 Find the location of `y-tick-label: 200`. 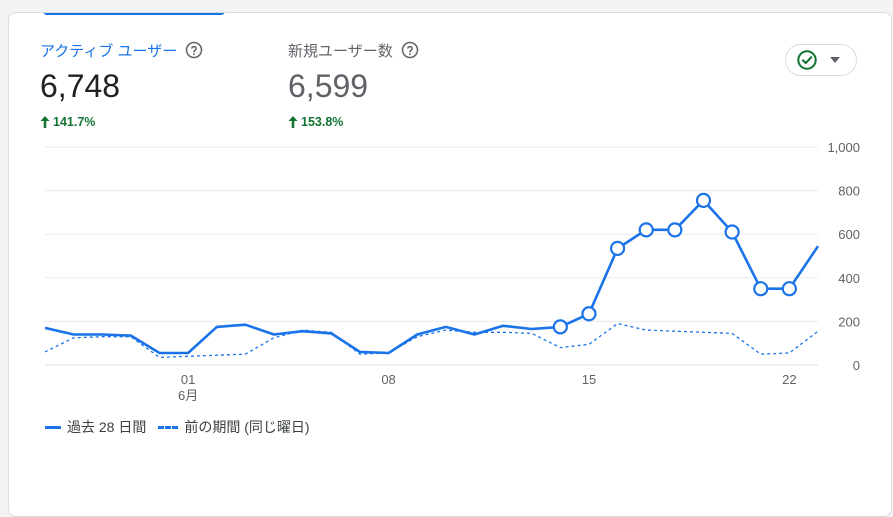

y-tick-label: 200 is located at coordinates (849, 321).